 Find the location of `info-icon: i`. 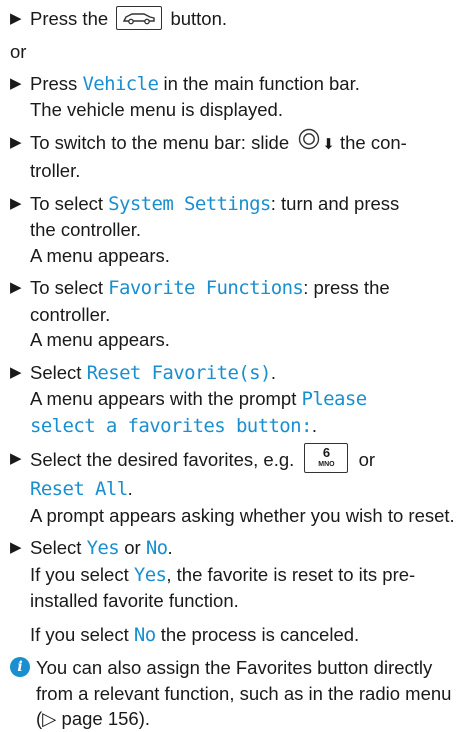

info-icon: i is located at coordinates (20, 667).